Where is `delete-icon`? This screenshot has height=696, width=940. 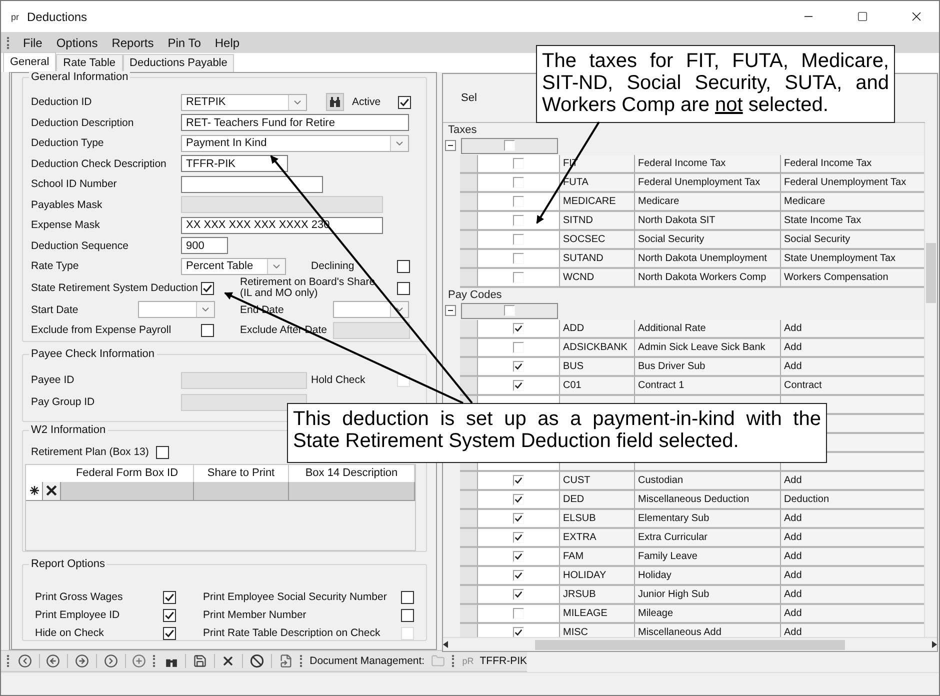 delete-icon is located at coordinates (52, 491).